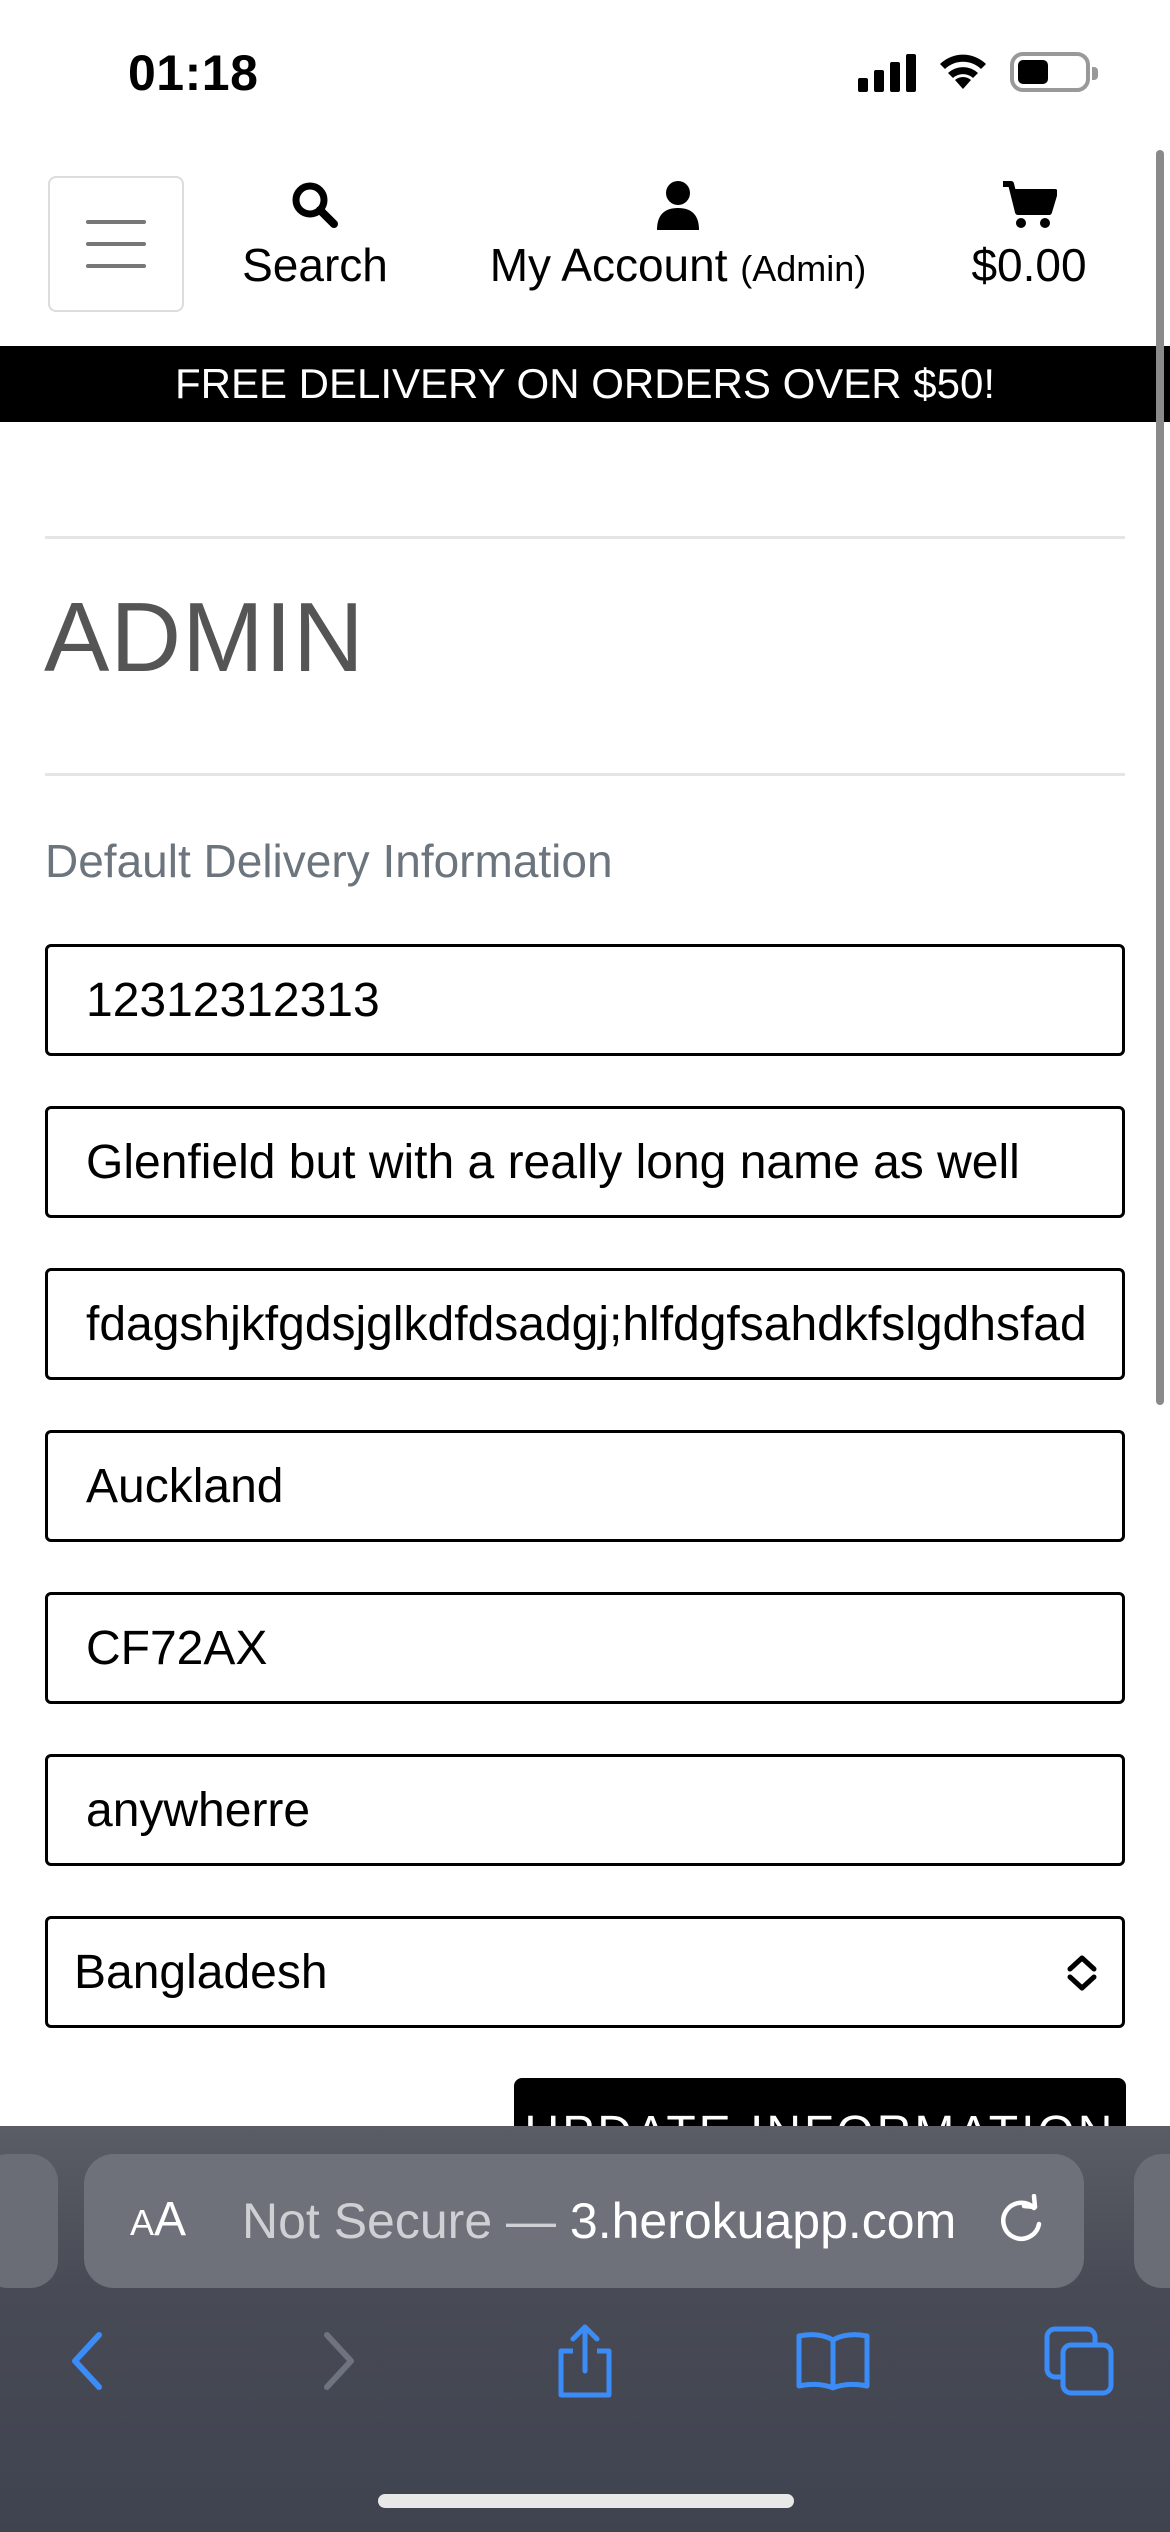 The width and height of the screenshot is (1170, 2532). What do you see at coordinates (585, 1162) in the screenshot?
I see `street-address-1-field` at bounding box center [585, 1162].